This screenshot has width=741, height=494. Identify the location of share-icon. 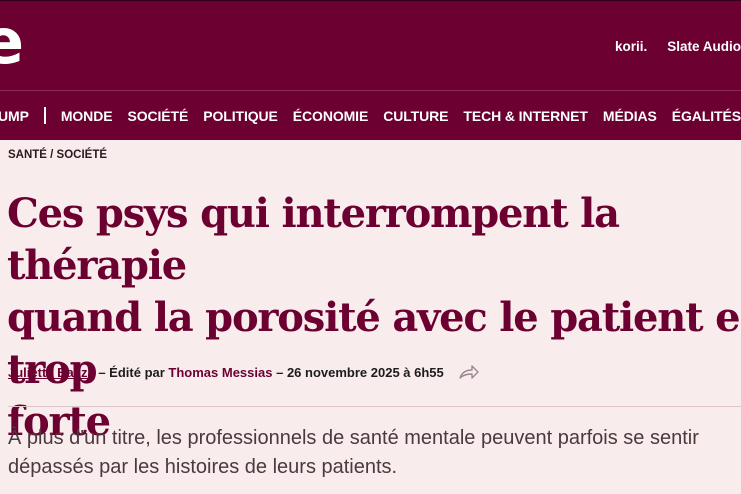
(469, 372).